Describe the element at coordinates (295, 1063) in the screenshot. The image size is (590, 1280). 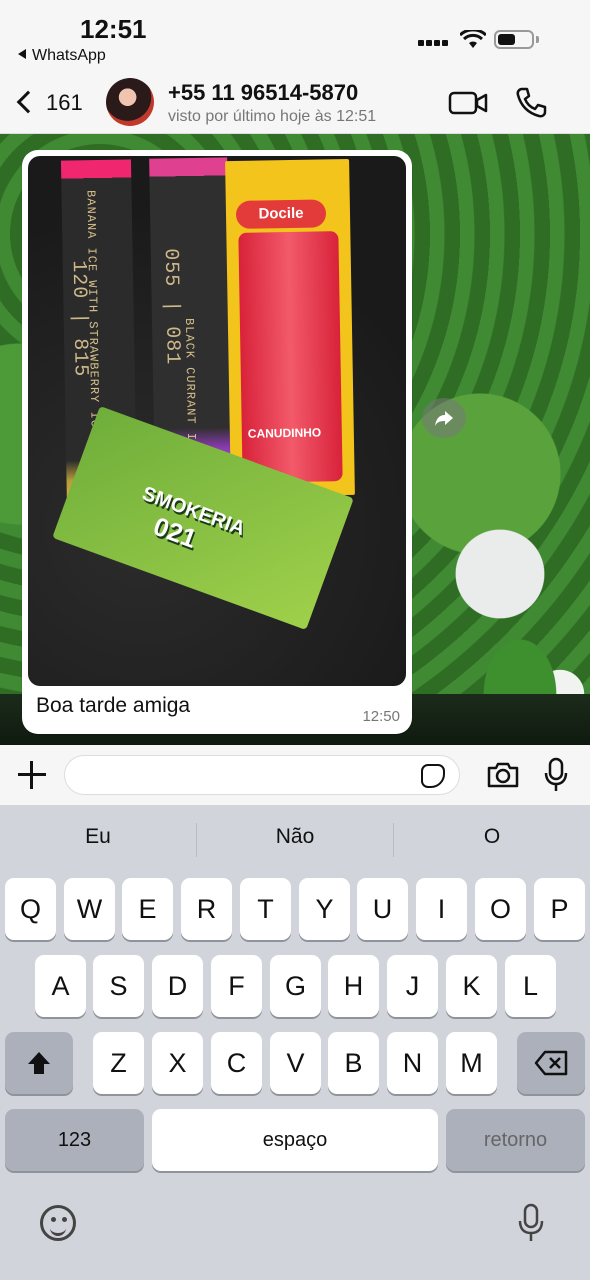
I see `key: V` at that location.